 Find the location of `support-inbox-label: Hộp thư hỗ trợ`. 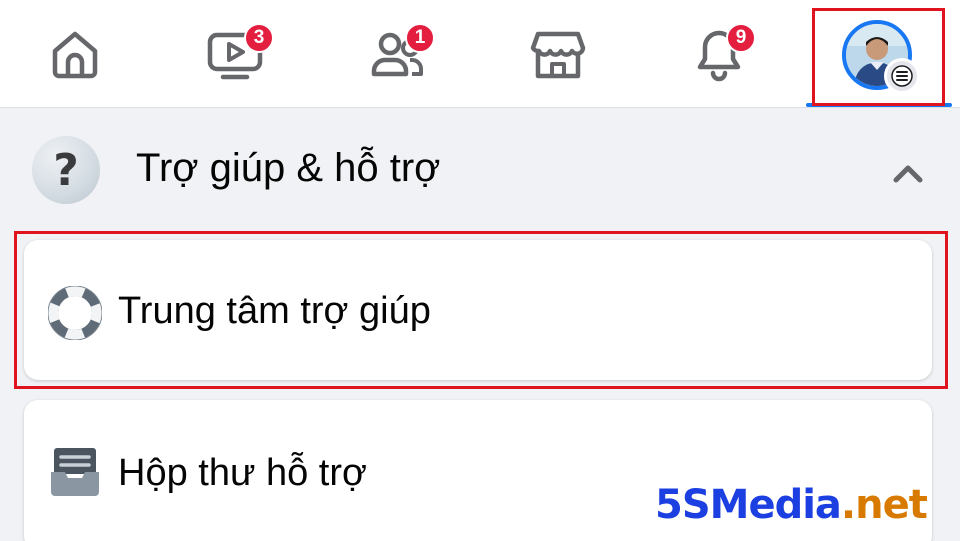

support-inbox-label: Hộp thư hỗ trợ is located at coordinates (242, 473).